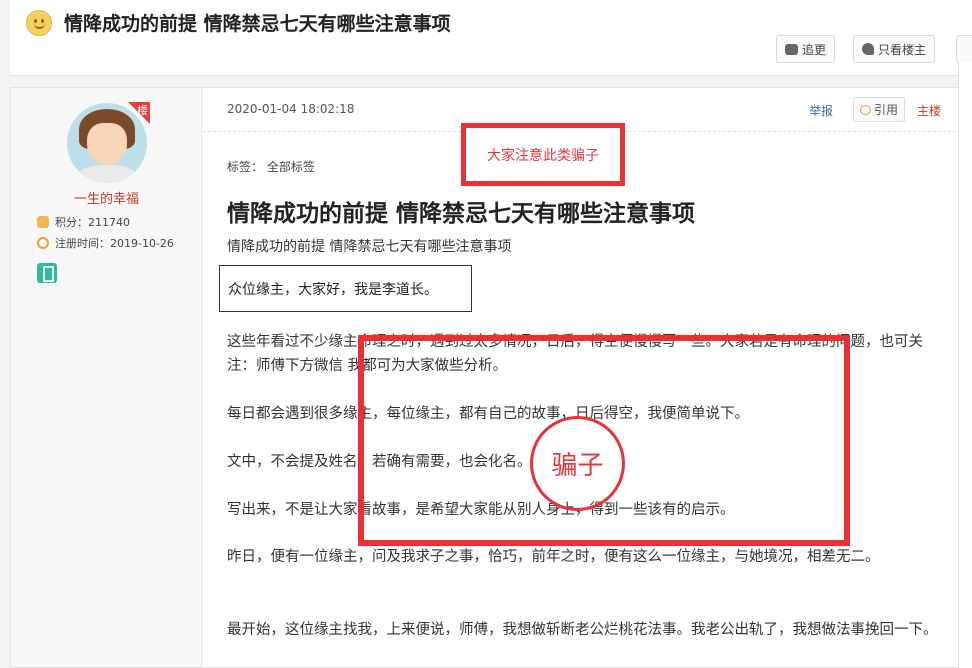 This screenshot has height=668, width=972. I want to click on coin-icon, so click(43, 222).